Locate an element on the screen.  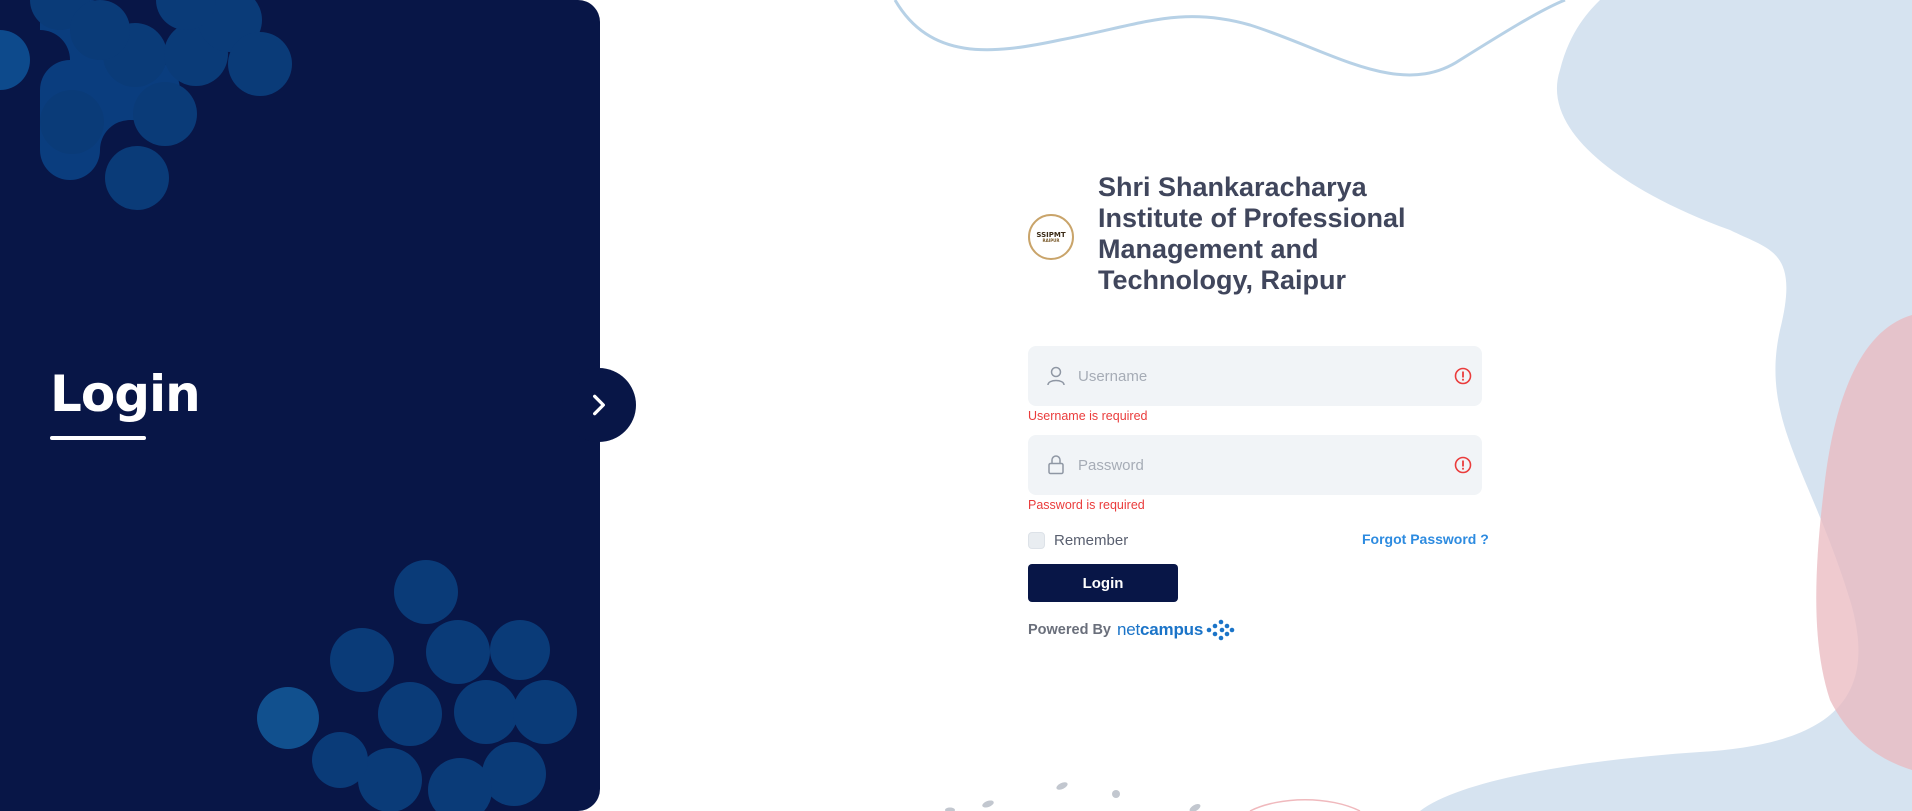
logo-text: SSIPMT RAIPUR is located at coordinates (1051, 236).